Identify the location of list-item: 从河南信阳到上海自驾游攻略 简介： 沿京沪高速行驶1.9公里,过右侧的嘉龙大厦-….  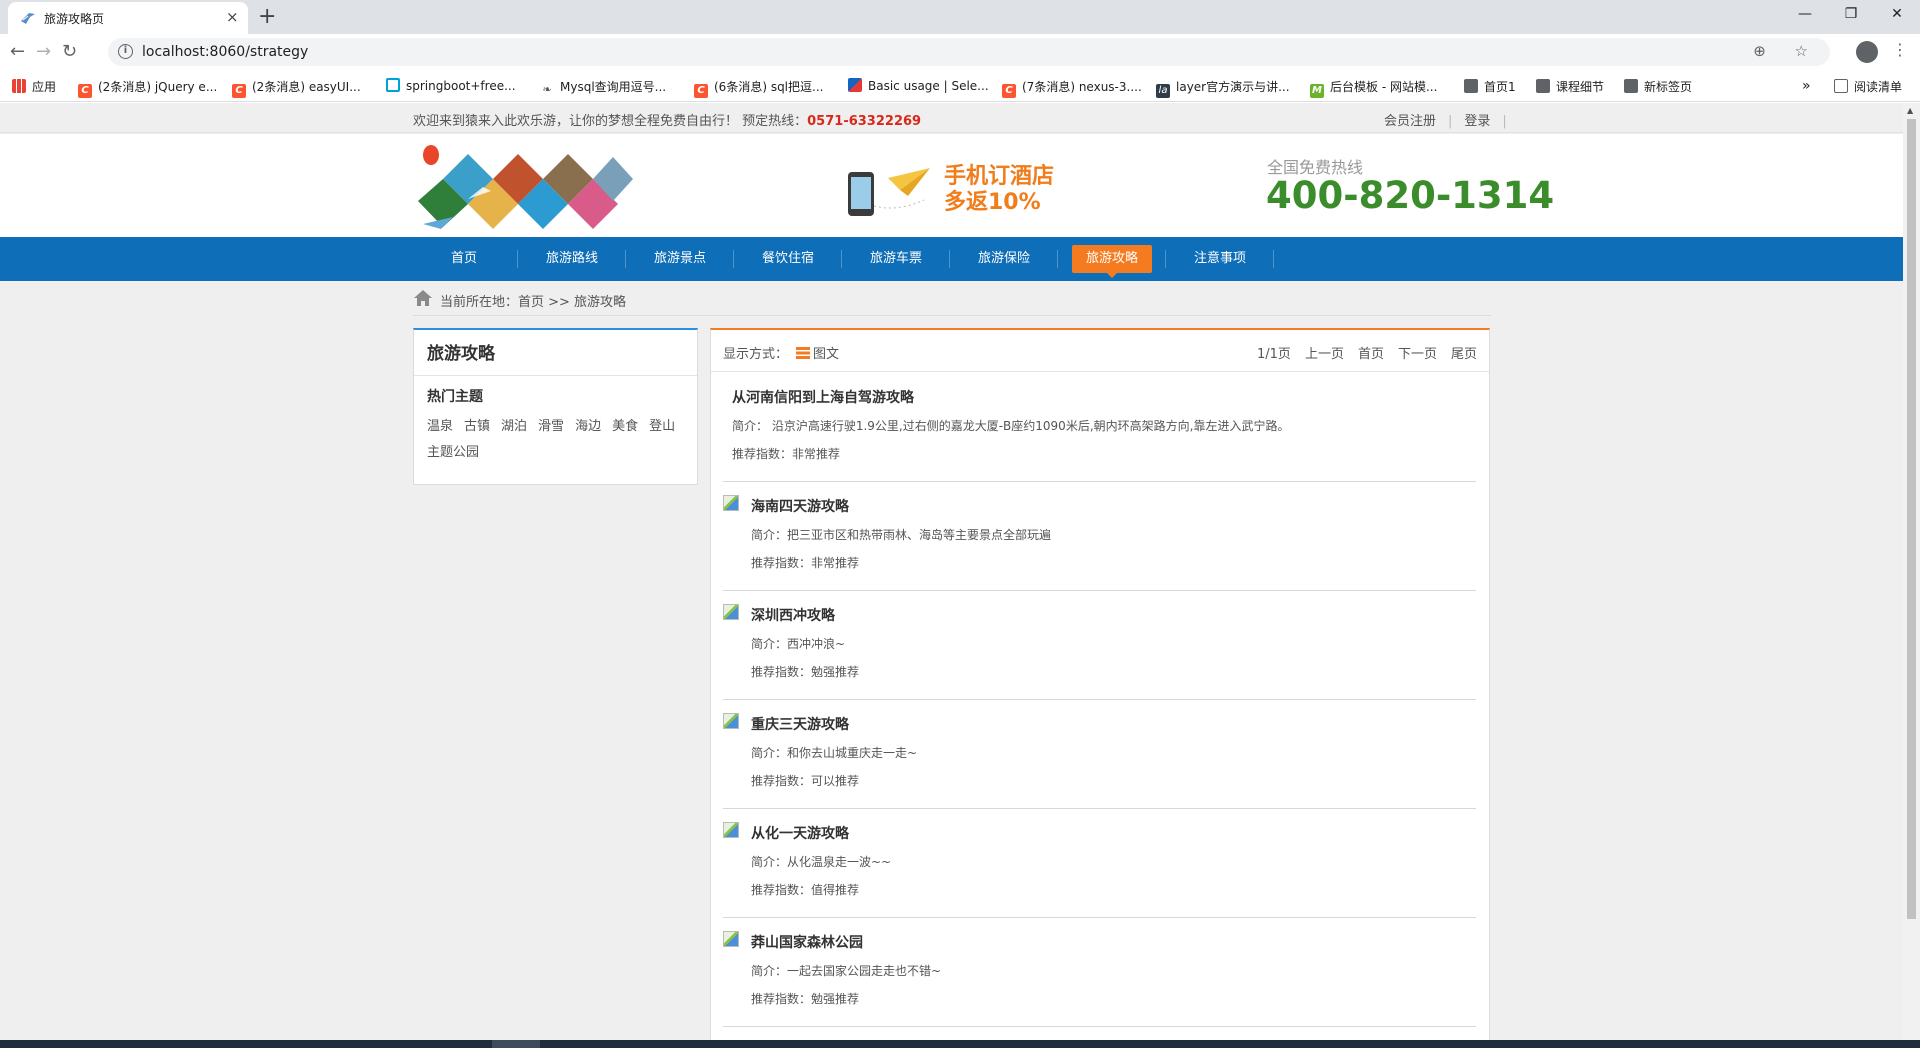
(1099, 427).